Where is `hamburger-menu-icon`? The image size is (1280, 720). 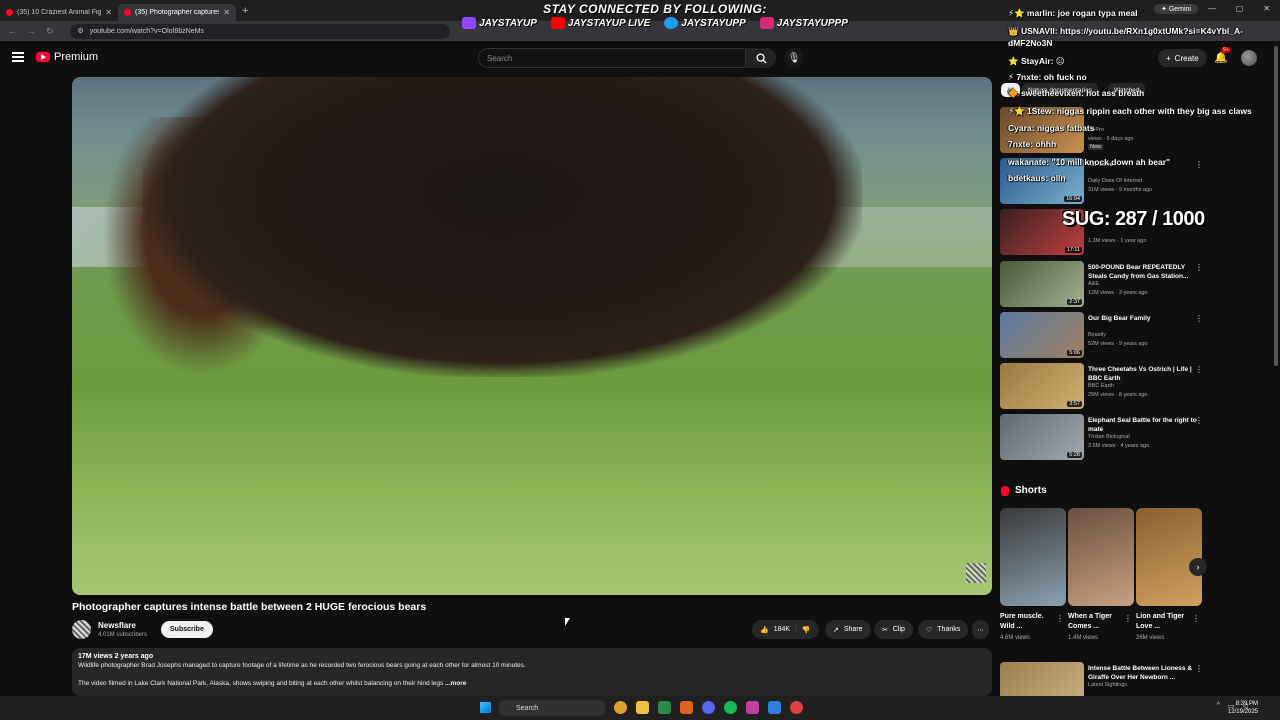
hamburger-menu-icon is located at coordinates (18, 57).